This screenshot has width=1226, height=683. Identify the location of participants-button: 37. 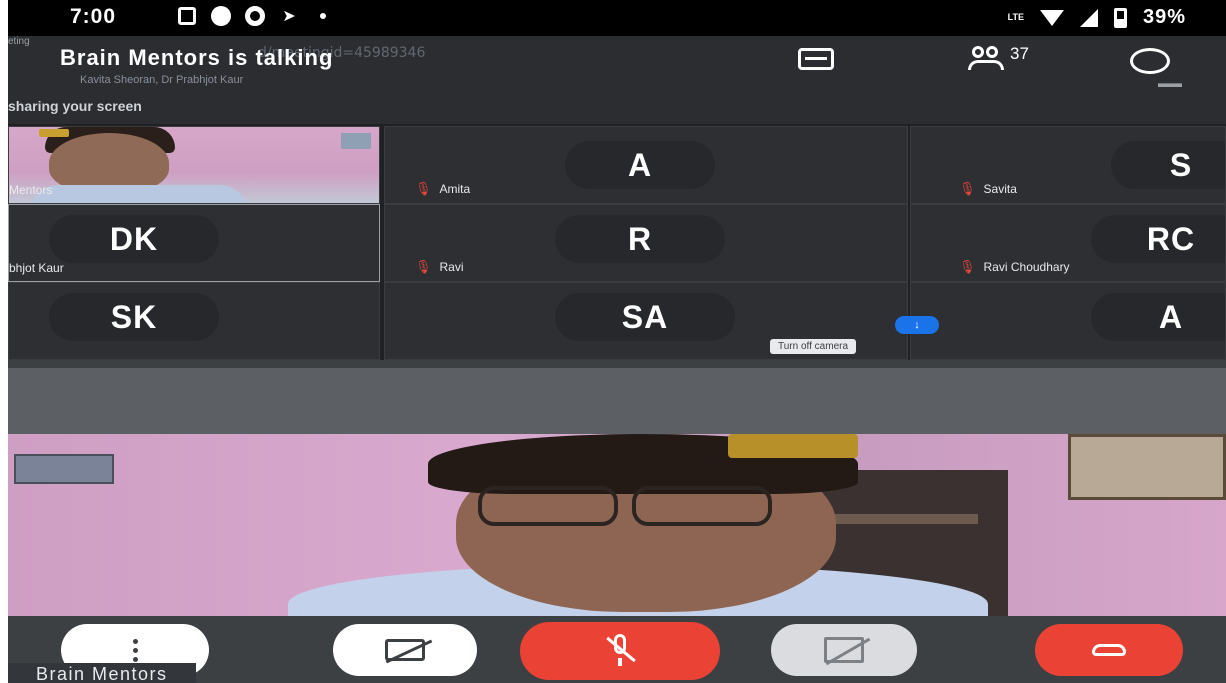
(998, 58).